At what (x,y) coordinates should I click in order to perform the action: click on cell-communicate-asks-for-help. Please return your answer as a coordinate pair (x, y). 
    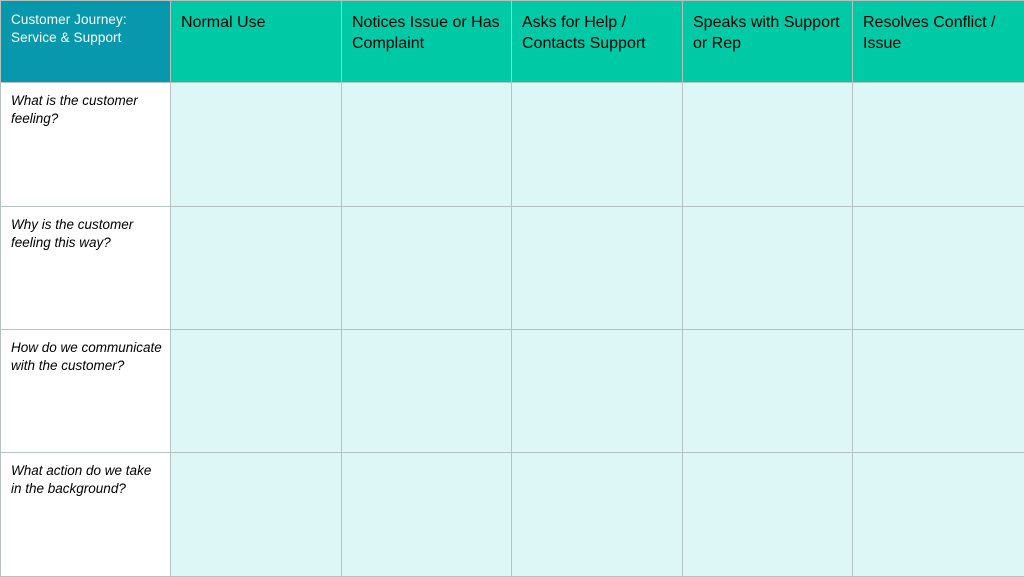
    Looking at the image, I should click on (597, 391).